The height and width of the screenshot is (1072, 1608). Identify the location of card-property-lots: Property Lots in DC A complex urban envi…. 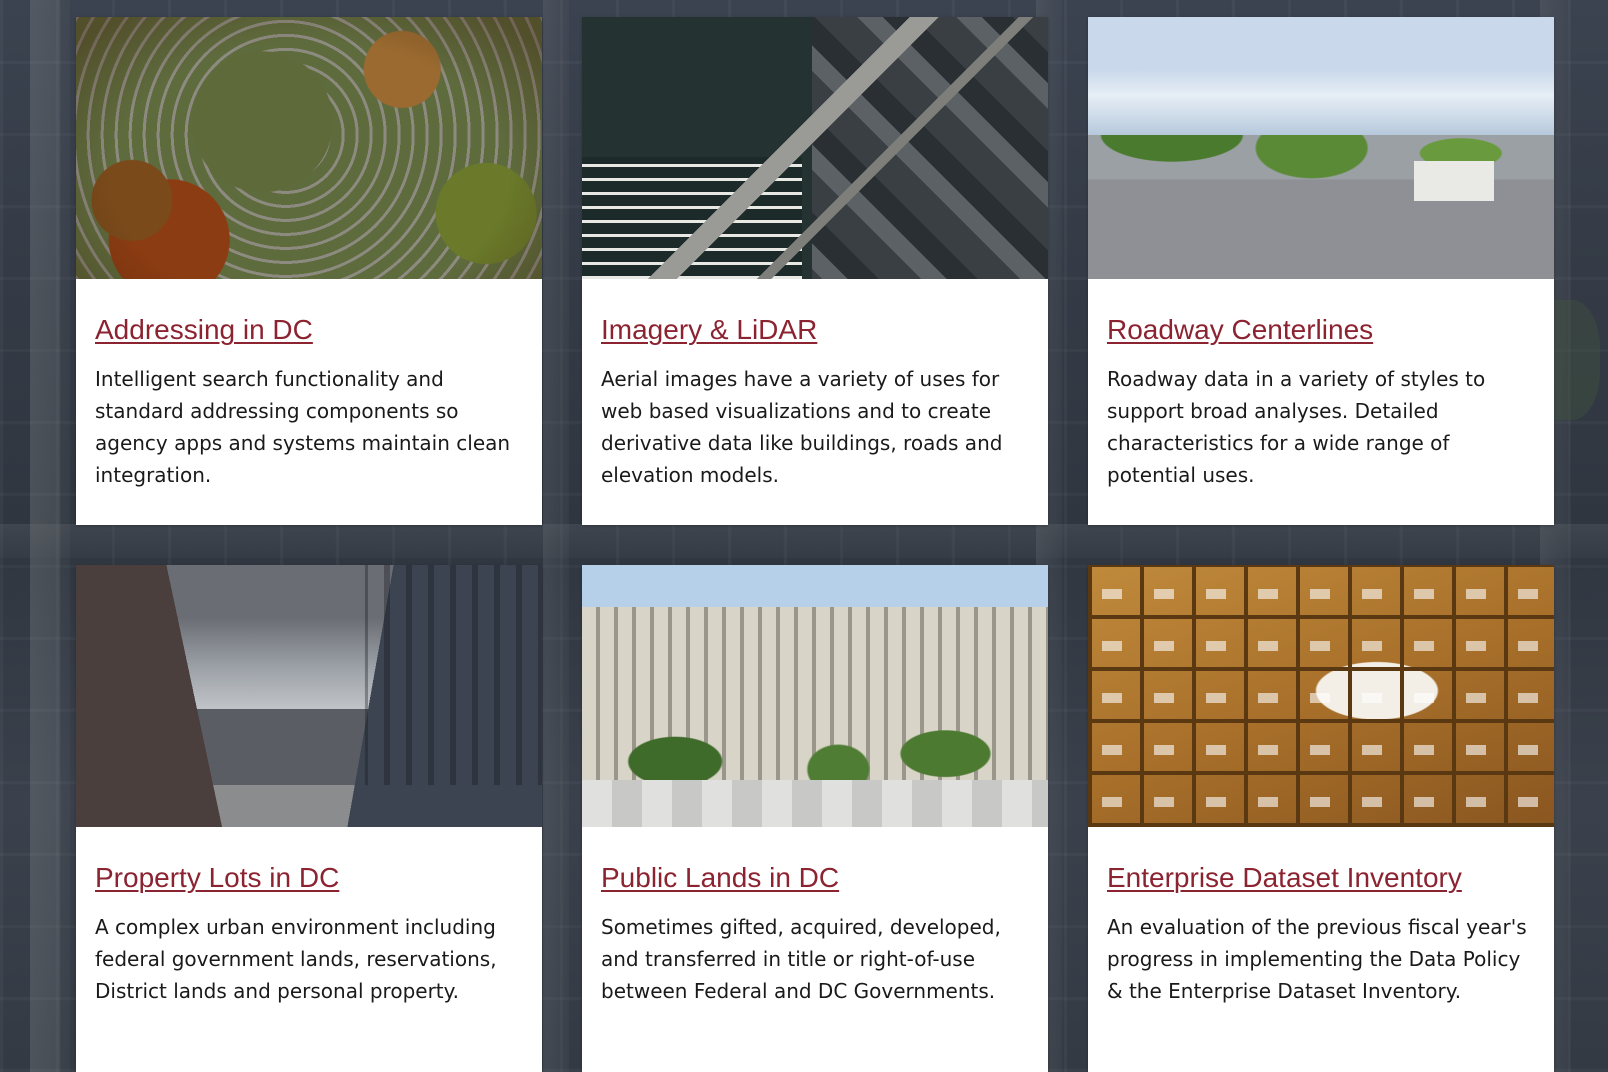
(309, 818).